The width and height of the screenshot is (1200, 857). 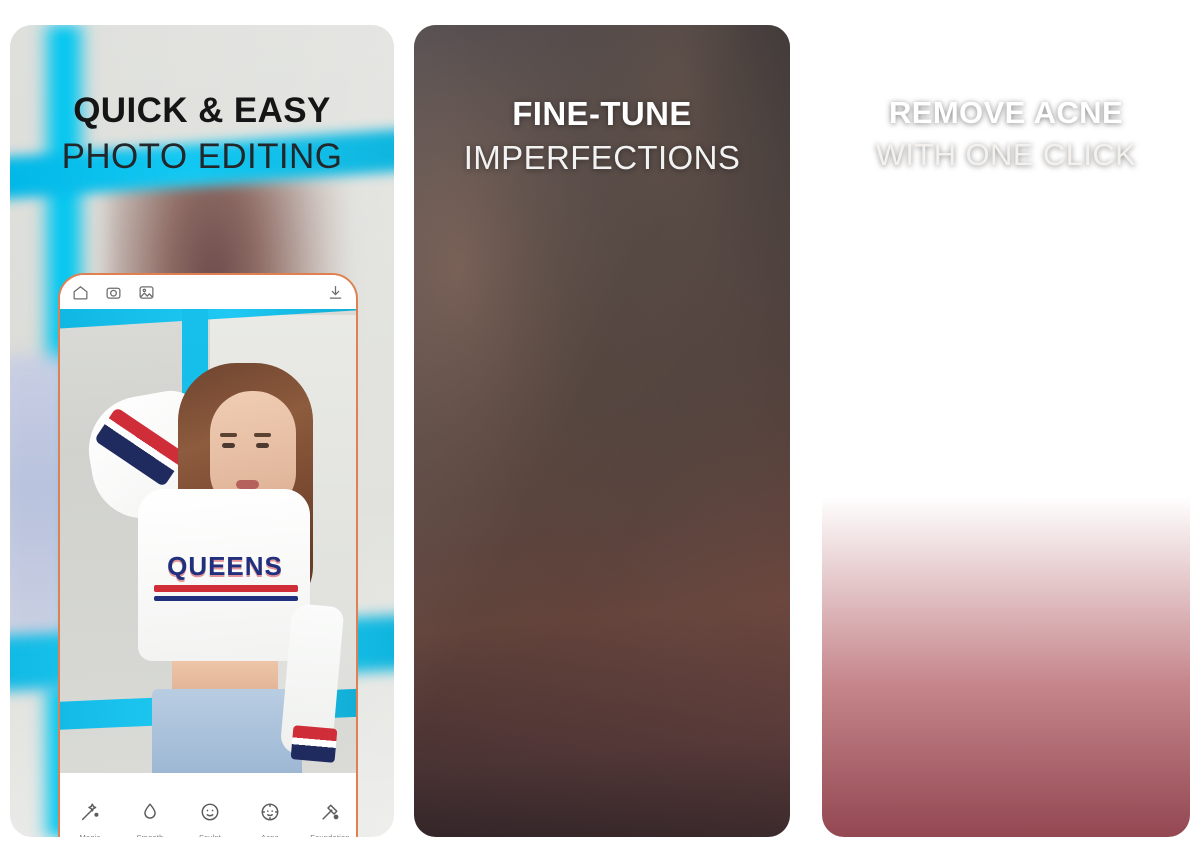 What do you see at coordinates (208, 524) in the screenshot?
I see `editor-photo-1: QUEENS` at bounding box center [208, 524].